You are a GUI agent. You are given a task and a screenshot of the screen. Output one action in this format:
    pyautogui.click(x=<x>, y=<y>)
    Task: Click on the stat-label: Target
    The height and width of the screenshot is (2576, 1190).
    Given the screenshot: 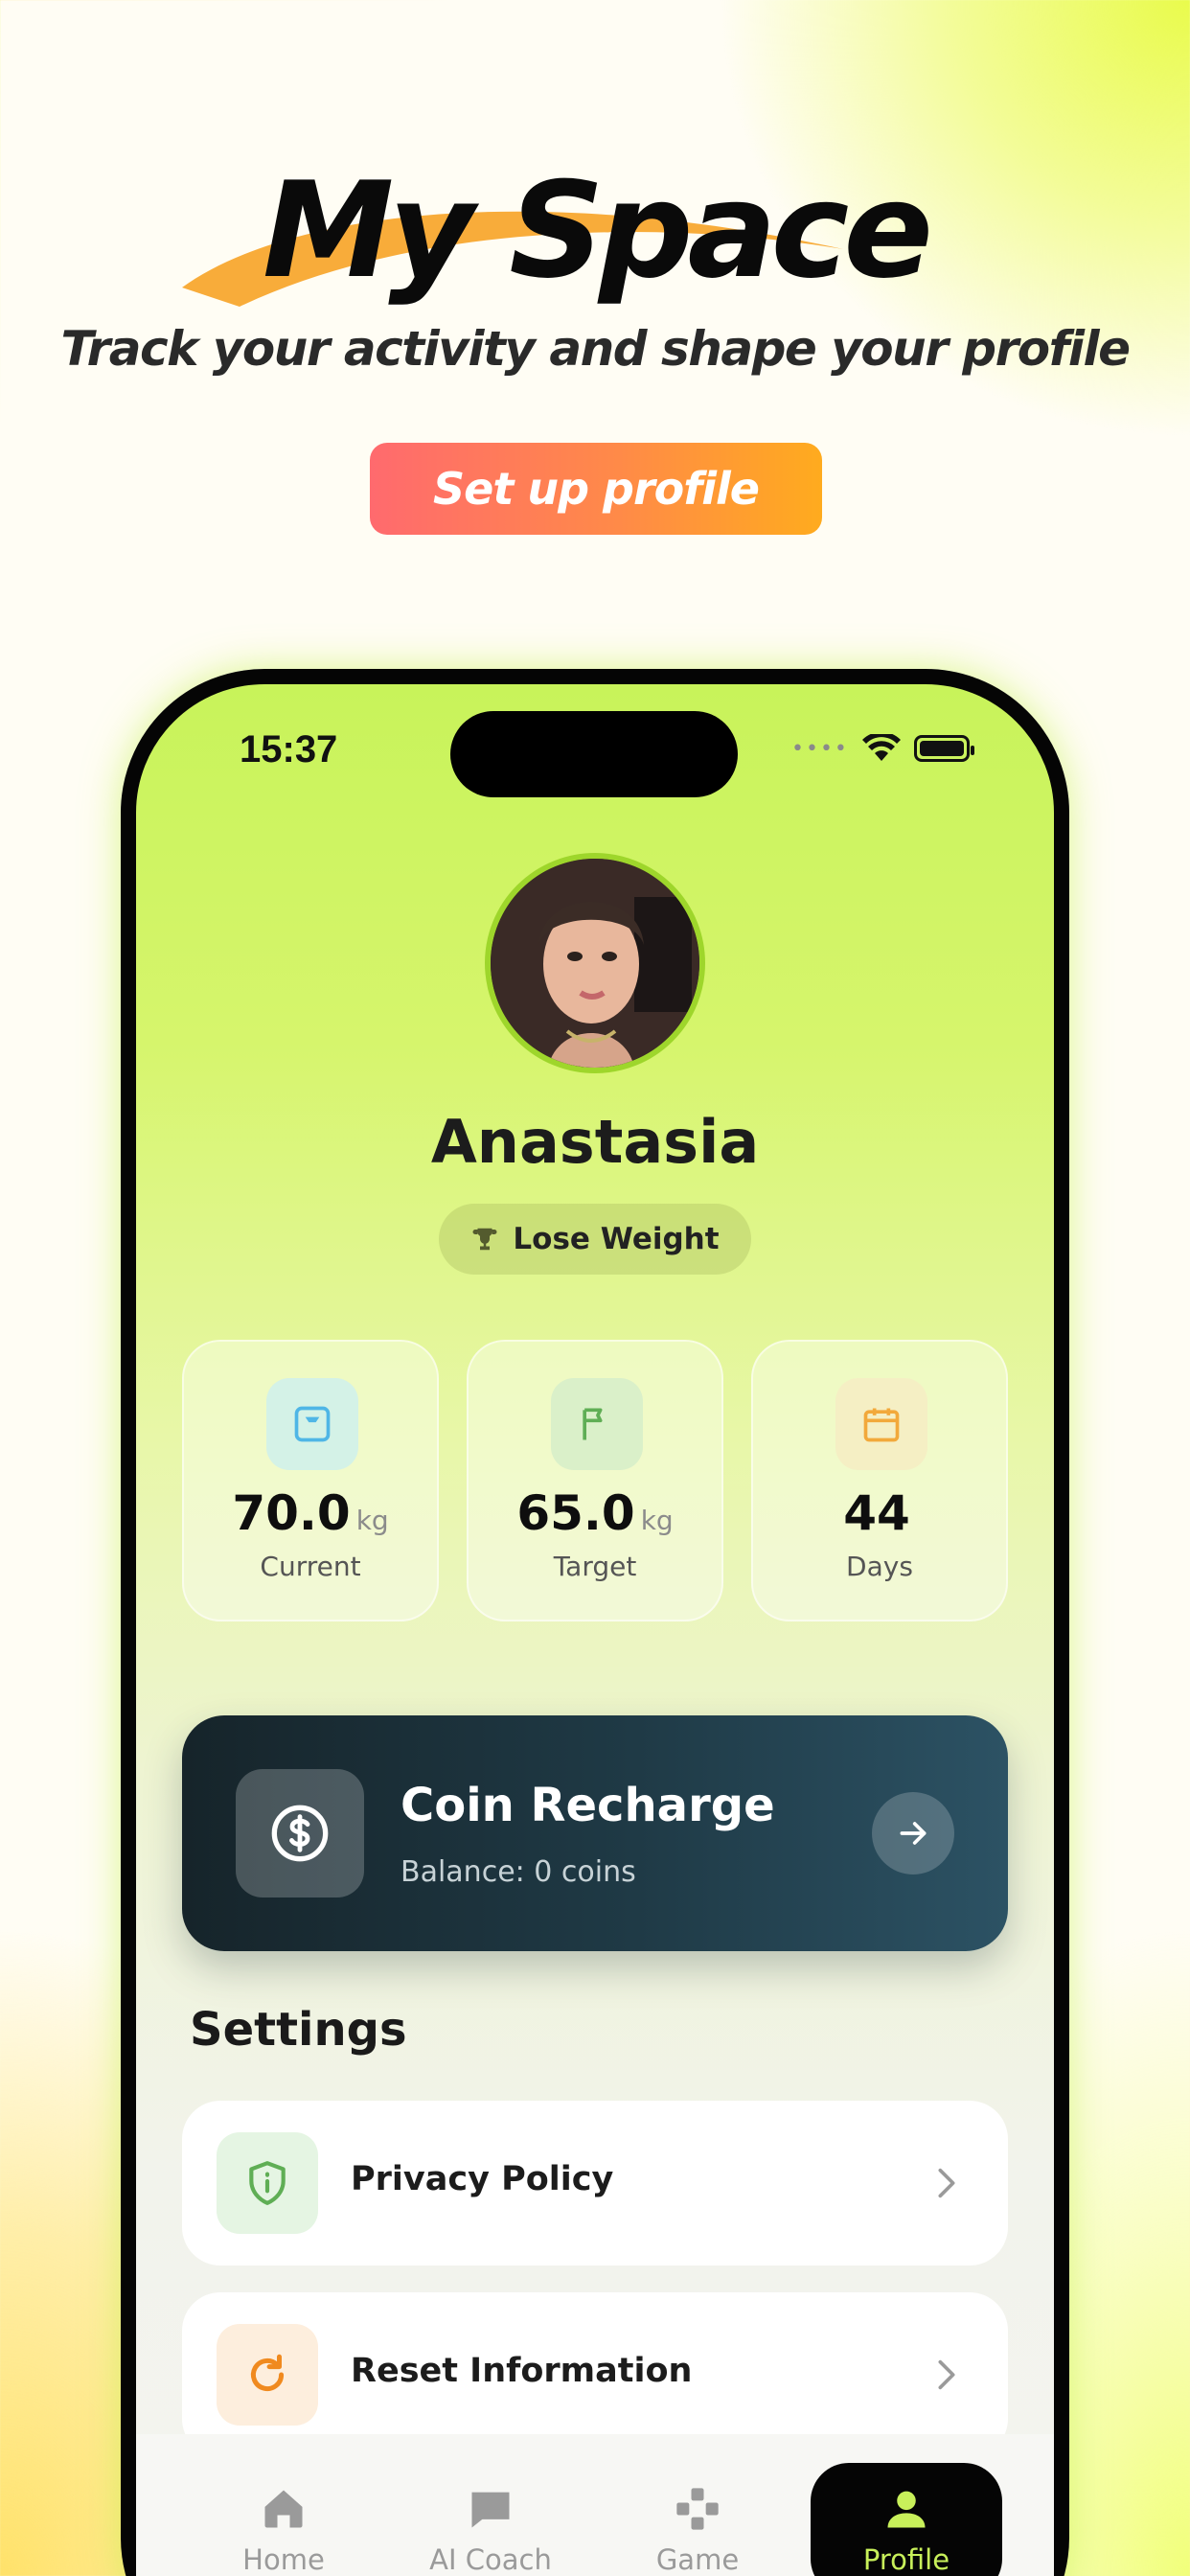 What is the action you would take?
    pyautogui.click(x=595, y=1566)
    